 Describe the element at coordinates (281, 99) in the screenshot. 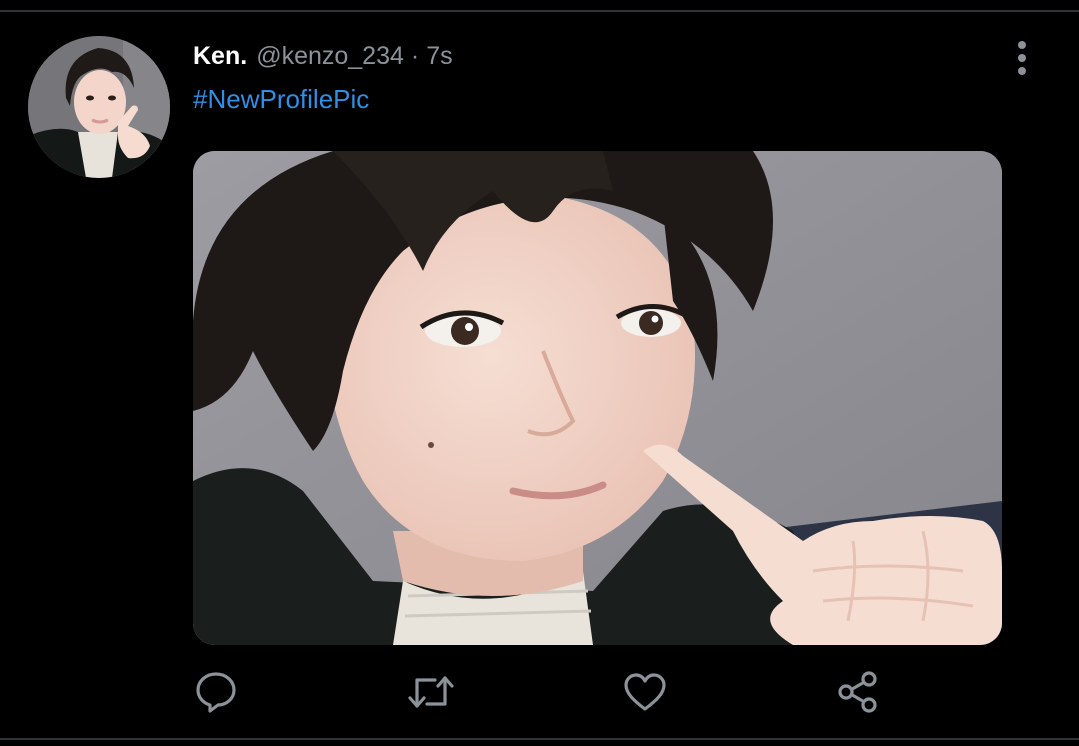

I see `hashtag-link: #NewProfilePic` at that location.